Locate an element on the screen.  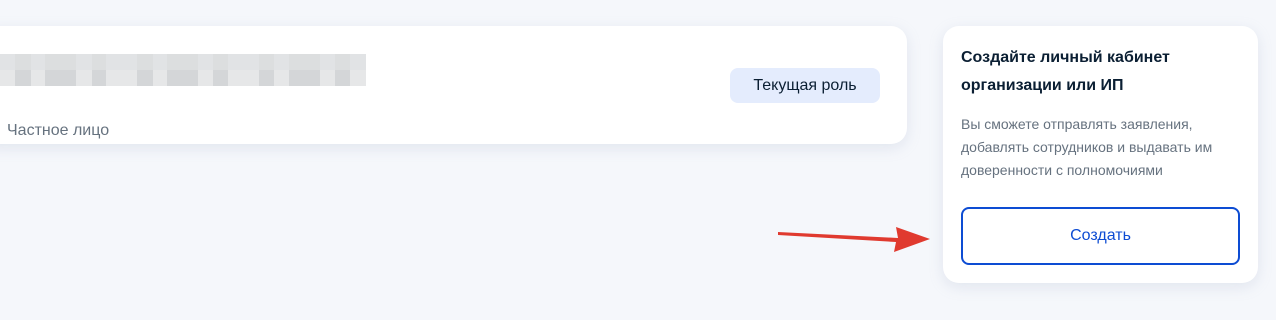
profile-type-label: Частное лицо is located at coordinates (58, 130).